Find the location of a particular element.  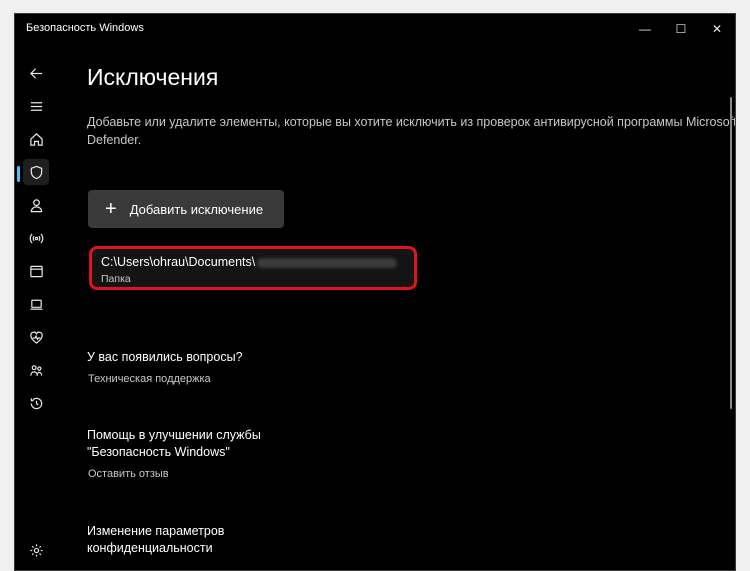

privacy-settings-heading: Изменение параметров конфиденциальности is located at coordinates (156, 539).